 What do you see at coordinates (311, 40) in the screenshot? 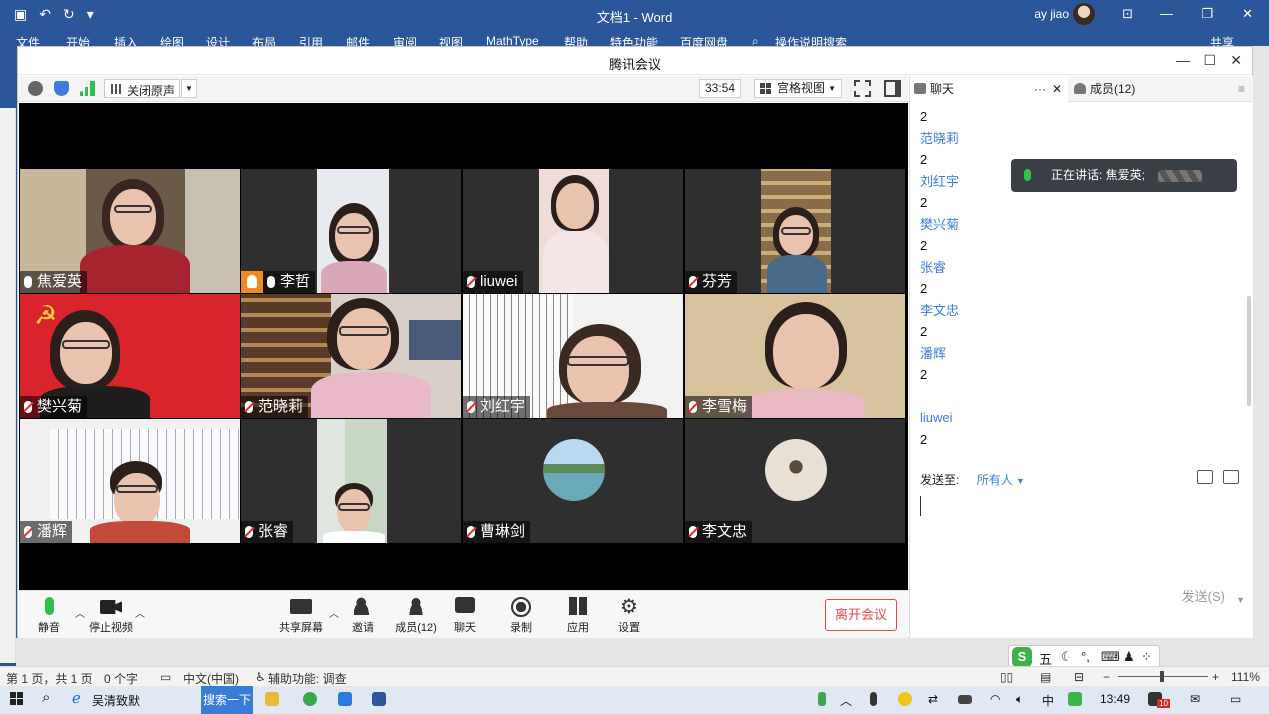
I see `ribbon-tab: 引用` at bounding box center [311, 40].